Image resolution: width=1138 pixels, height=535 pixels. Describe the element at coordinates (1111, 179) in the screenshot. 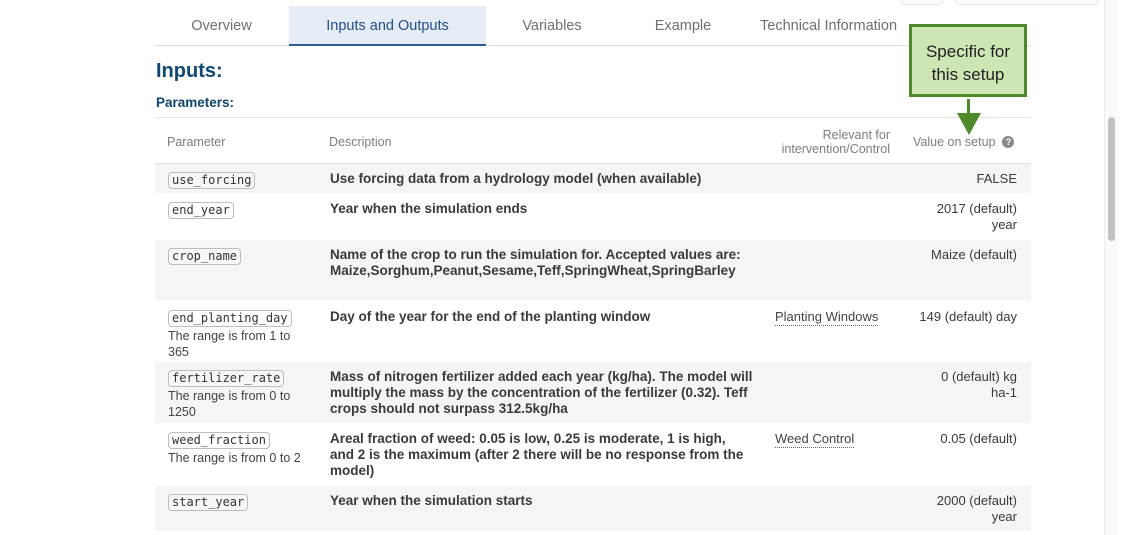

I see `scrollbar-thumb` at that location.